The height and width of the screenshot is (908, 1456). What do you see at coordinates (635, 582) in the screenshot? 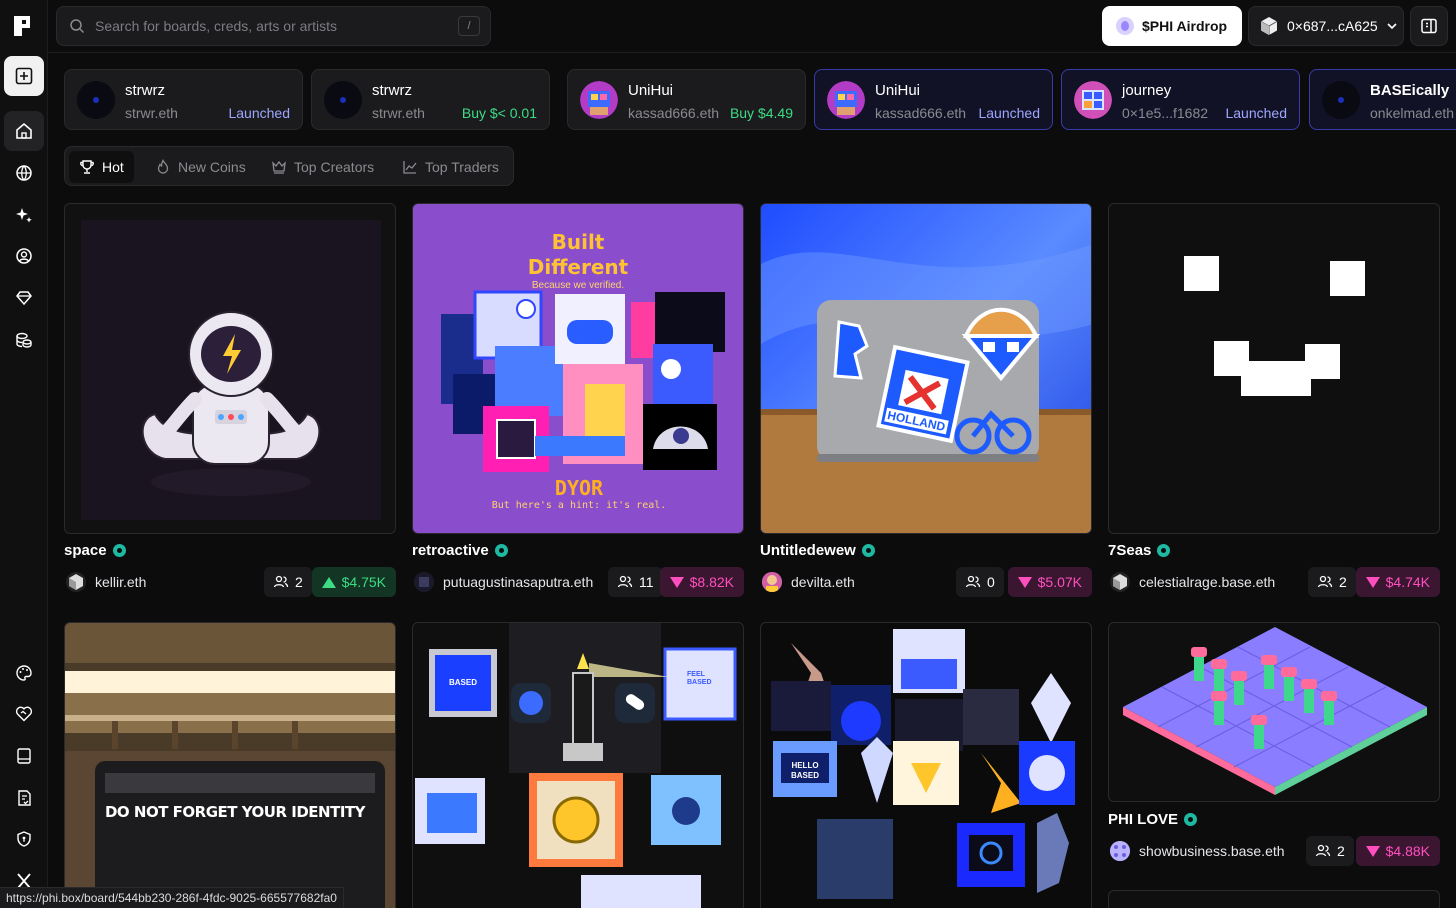
I see `holders-count: 11` at bounding box center [635, 582].